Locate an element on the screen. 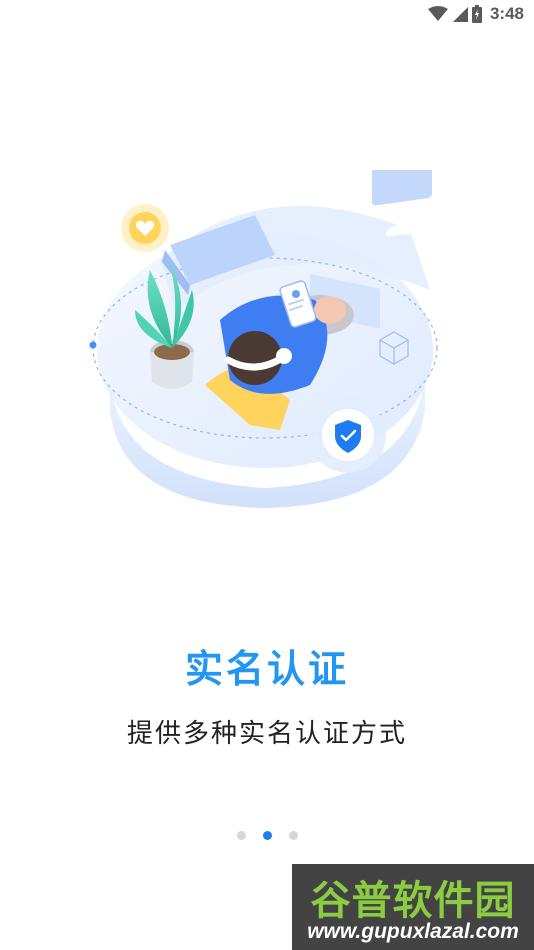 This screenshot has width=534, height=950. page-indicator is located at coordinates (267, 835).